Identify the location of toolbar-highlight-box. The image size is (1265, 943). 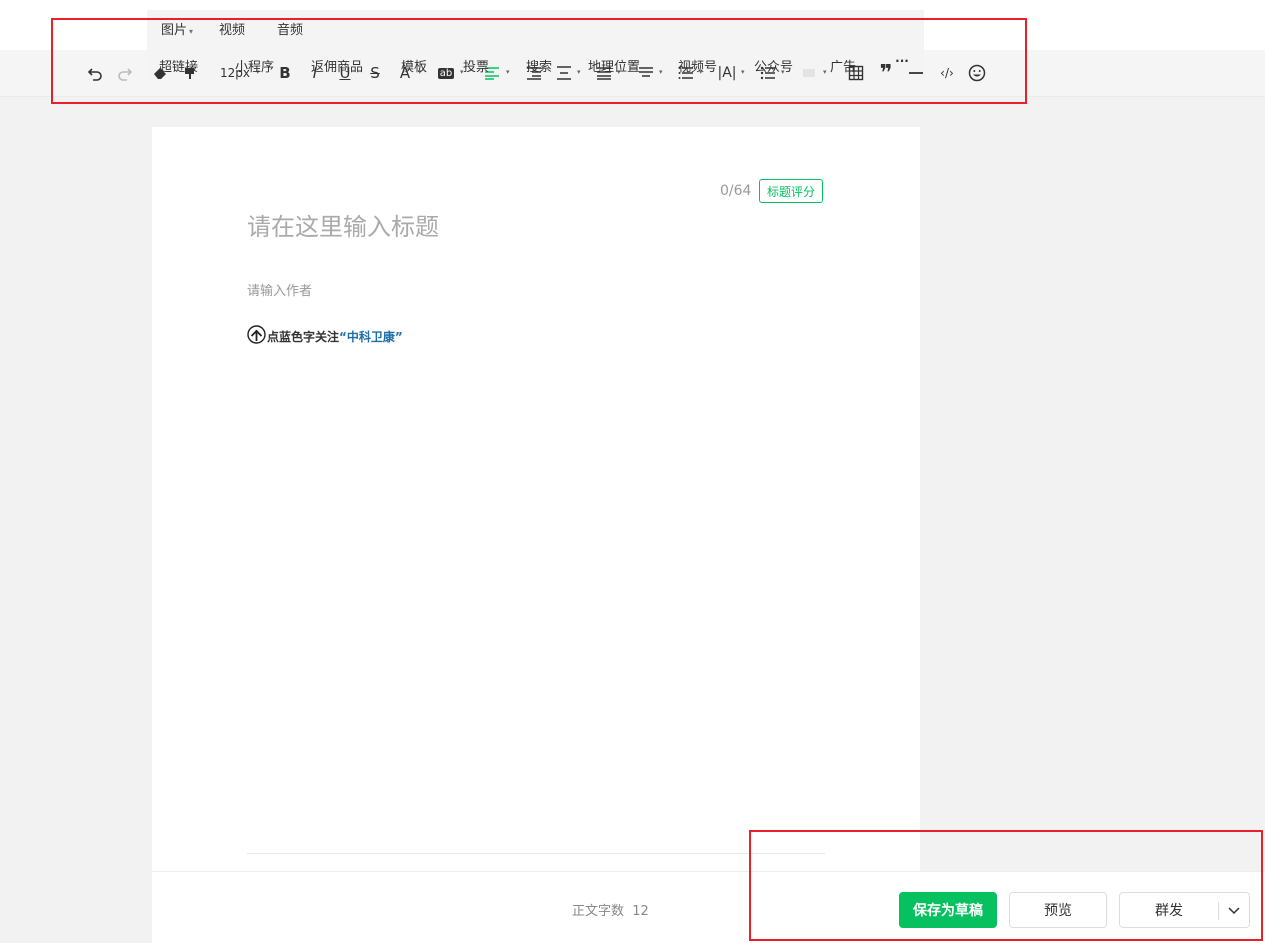
(539, 61).